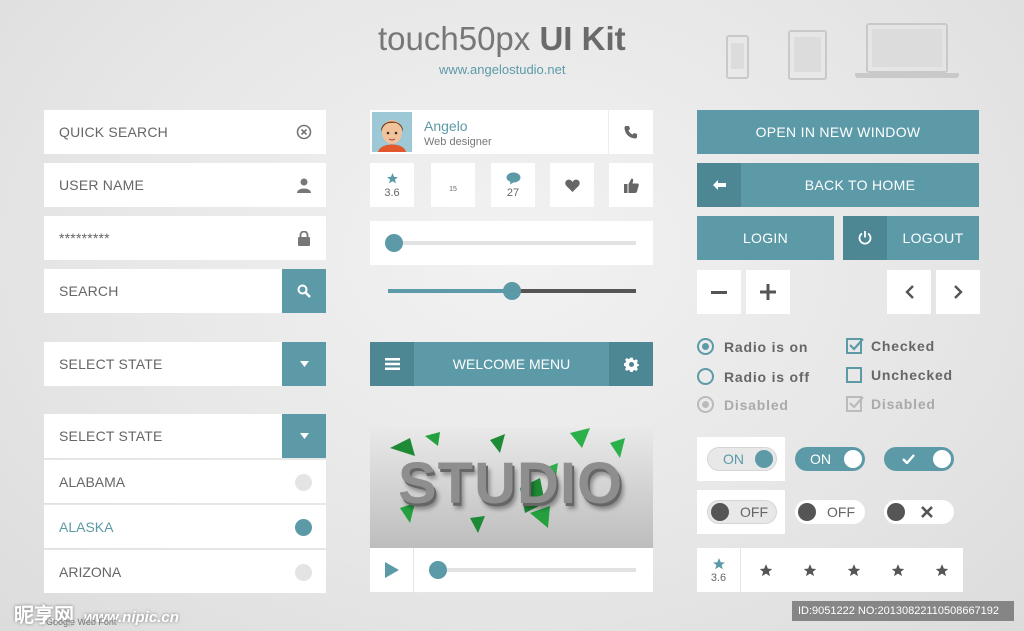 The width and height of the screenshot is (1024, 631). Describe the element at coordinates (304, 364) in the screenshot. I see `select-state-toggle` at that location.